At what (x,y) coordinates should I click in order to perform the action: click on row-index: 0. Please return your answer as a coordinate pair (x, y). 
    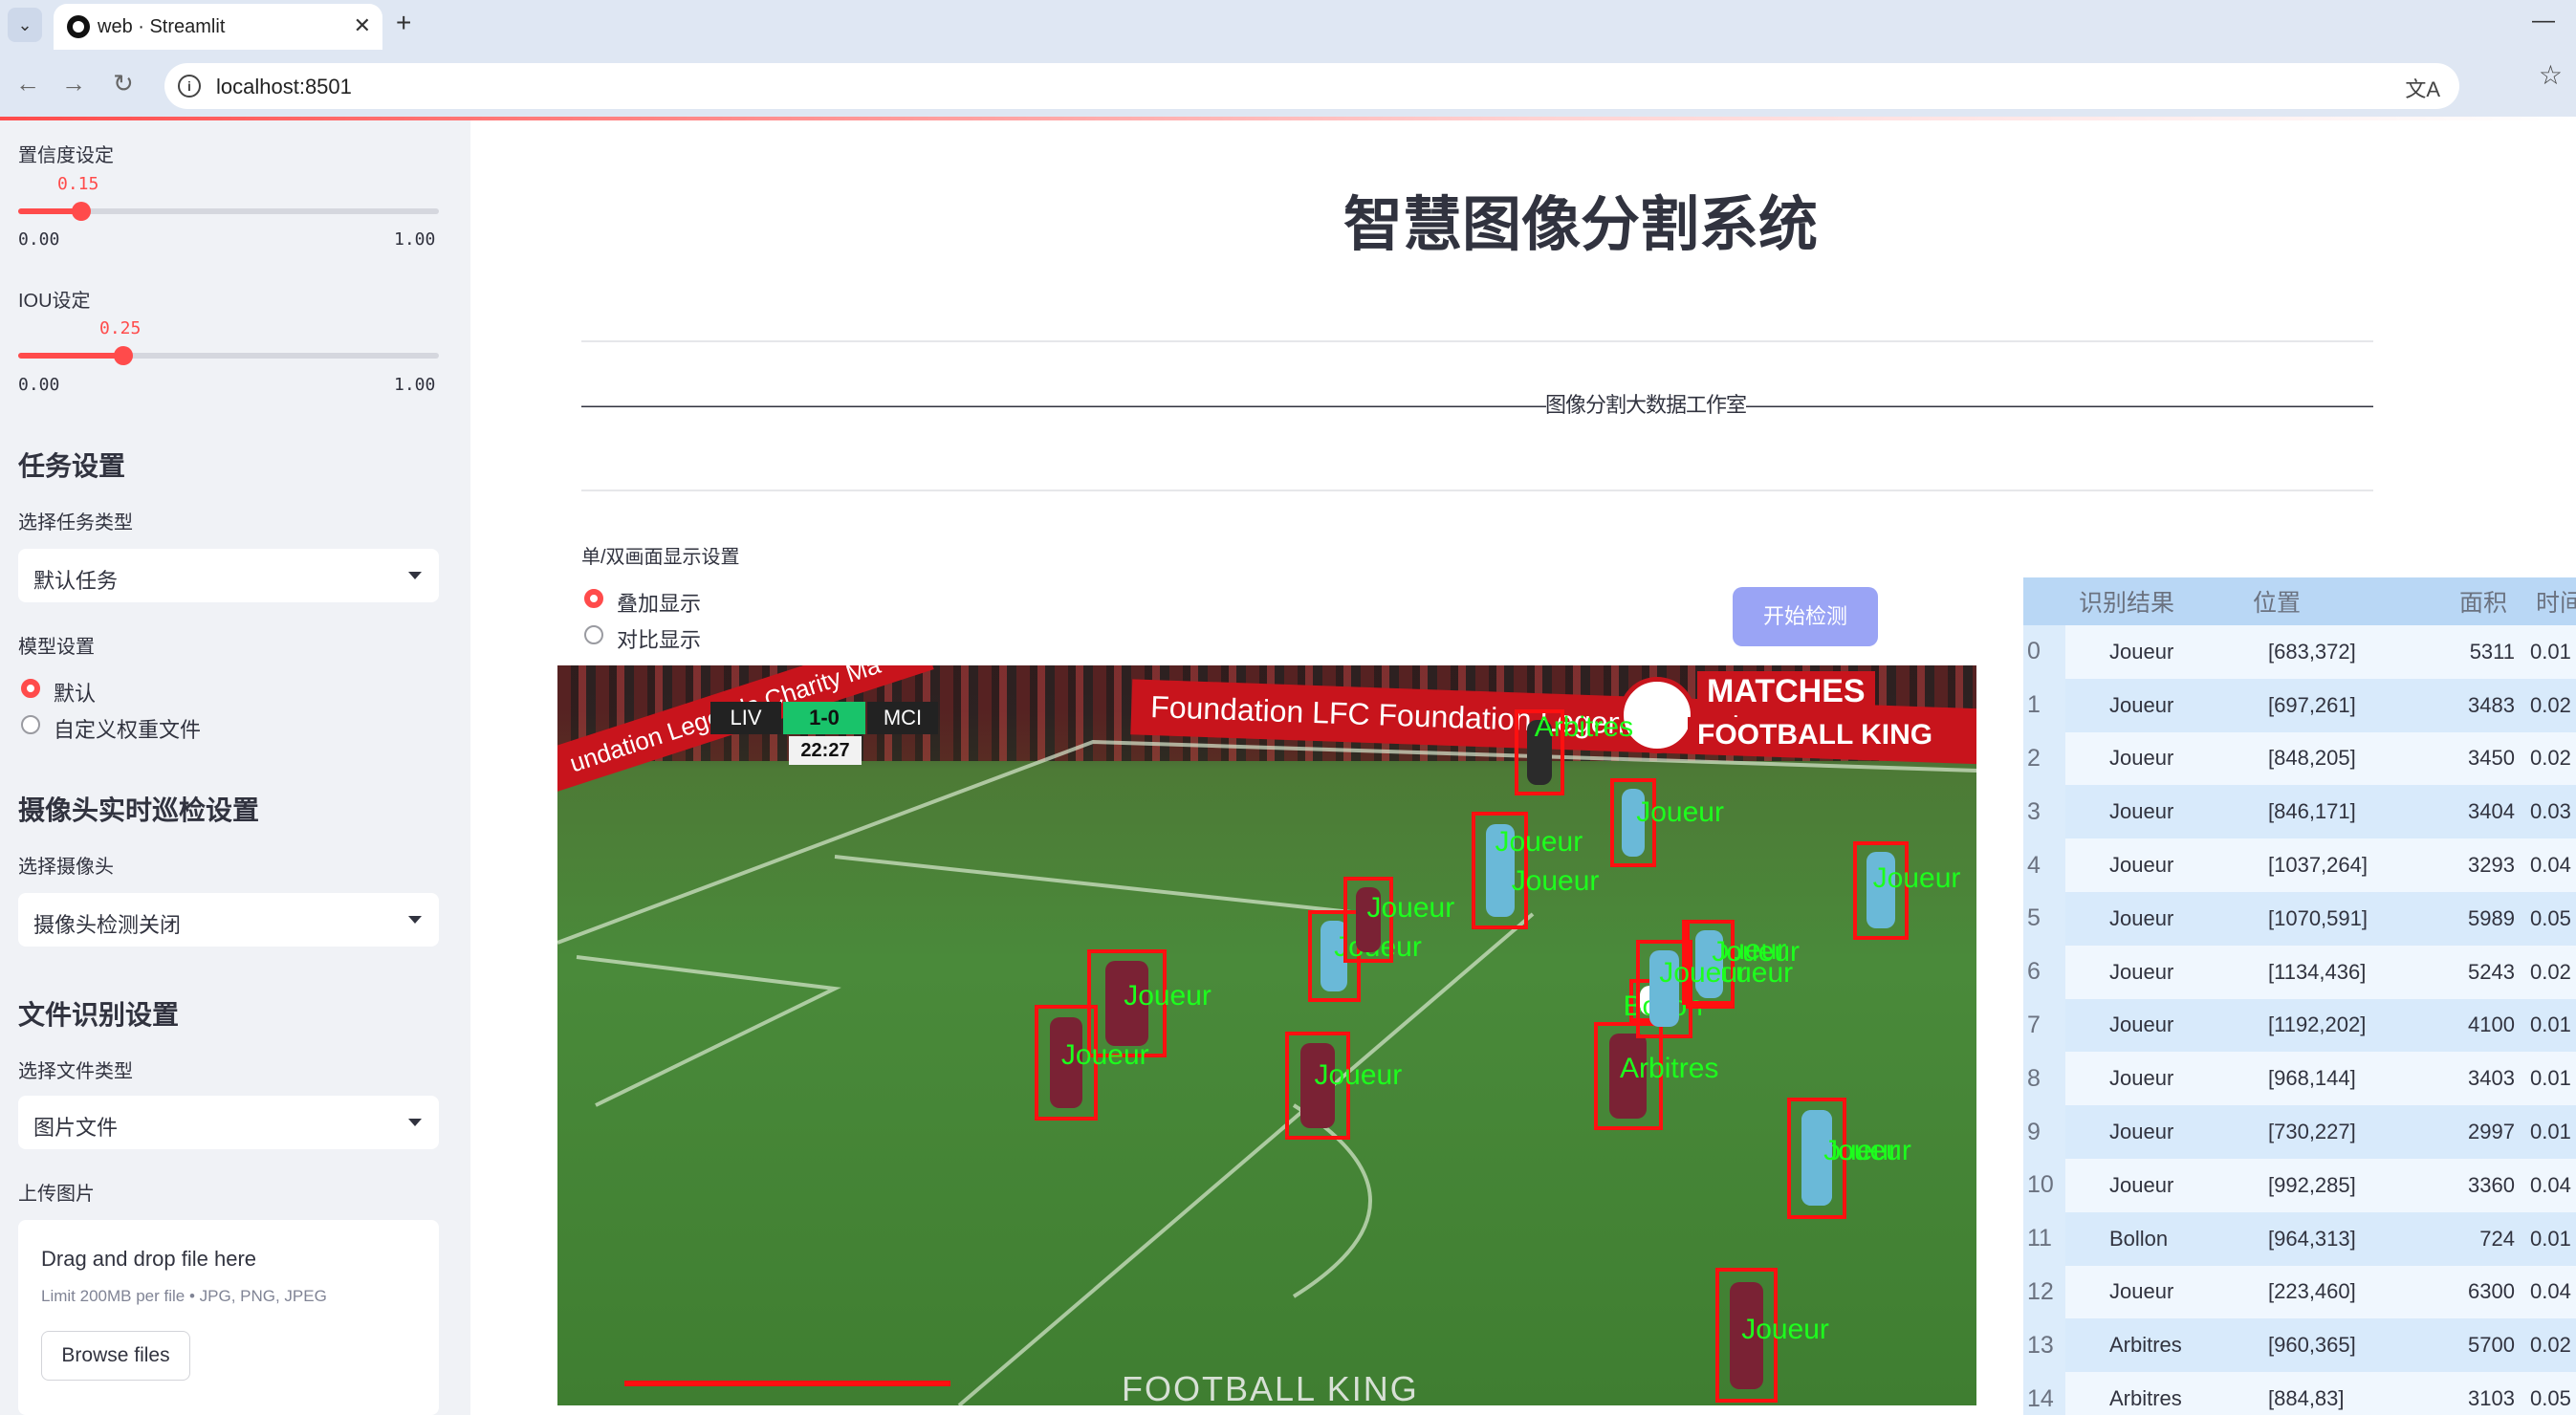
    Looking at the image, I should click on (2044, 652).